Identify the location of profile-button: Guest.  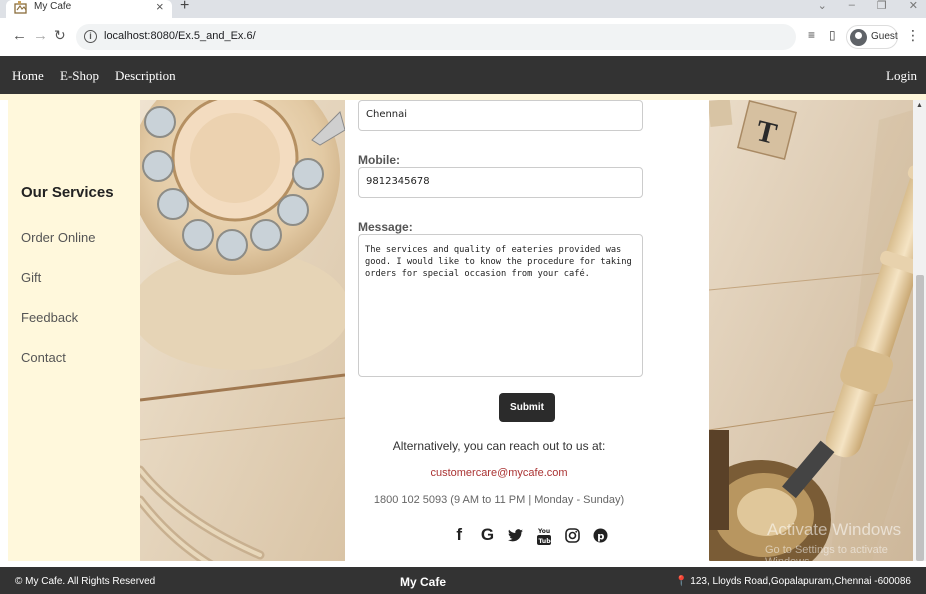
(872, 37).